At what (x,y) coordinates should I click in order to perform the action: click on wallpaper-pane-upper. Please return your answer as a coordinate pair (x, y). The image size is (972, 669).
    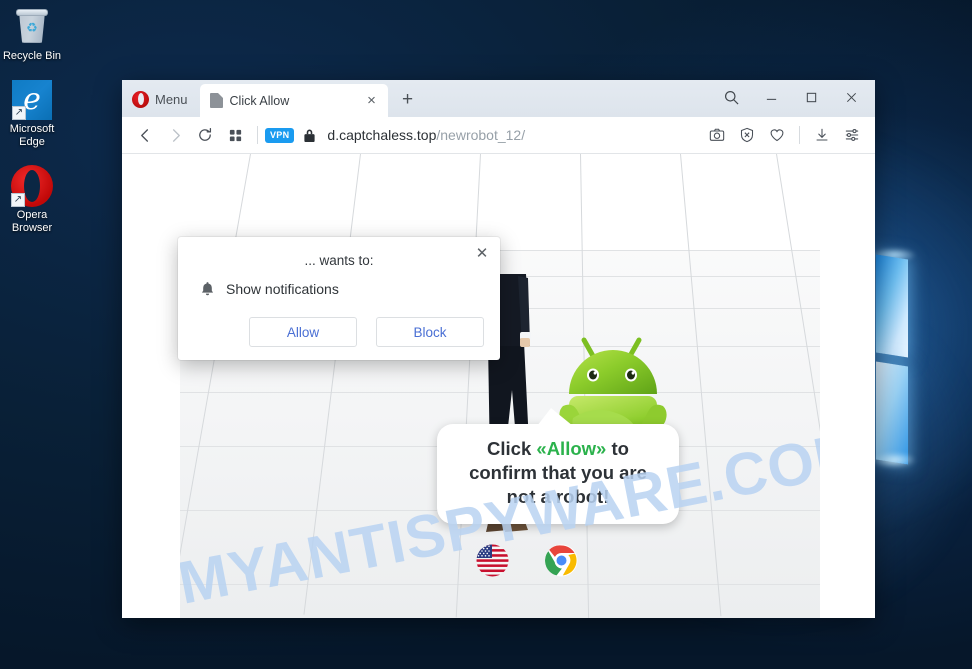
    Looking at the image, I should click on (892, 306).